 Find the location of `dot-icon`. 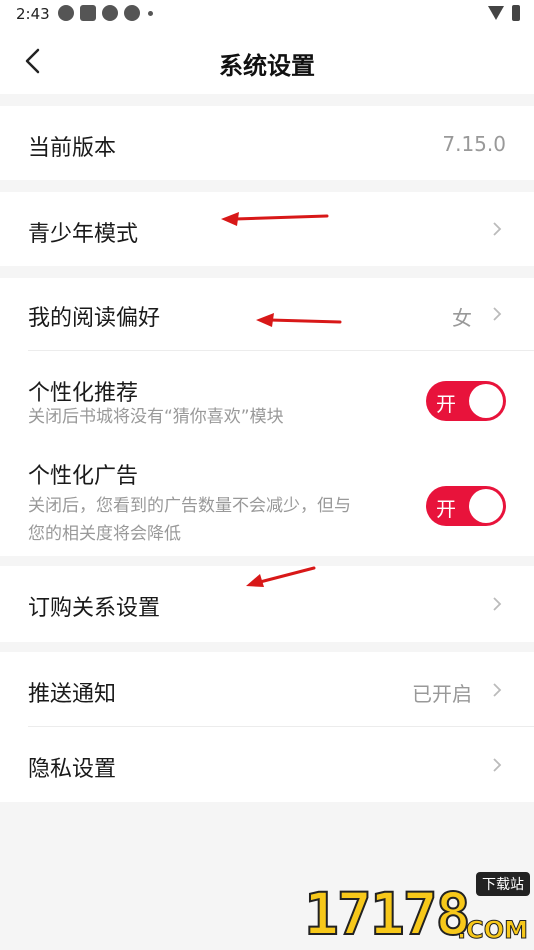

dot-icon is located at coordinates (150, 13).